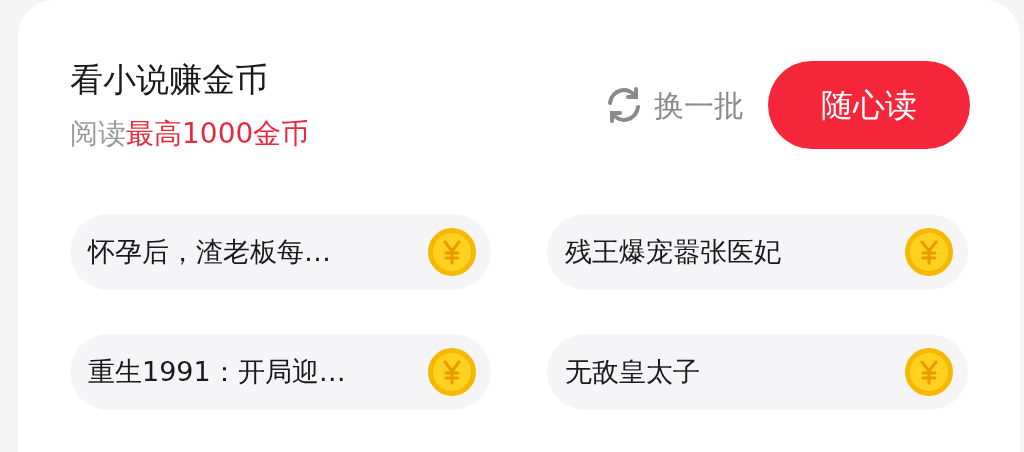 This screenshot has height=452, width=1024. Describe the element at coordinates (190, 134) in the screenshot. I see `reward-subtitle: 阅读最高1000金币` at that location.